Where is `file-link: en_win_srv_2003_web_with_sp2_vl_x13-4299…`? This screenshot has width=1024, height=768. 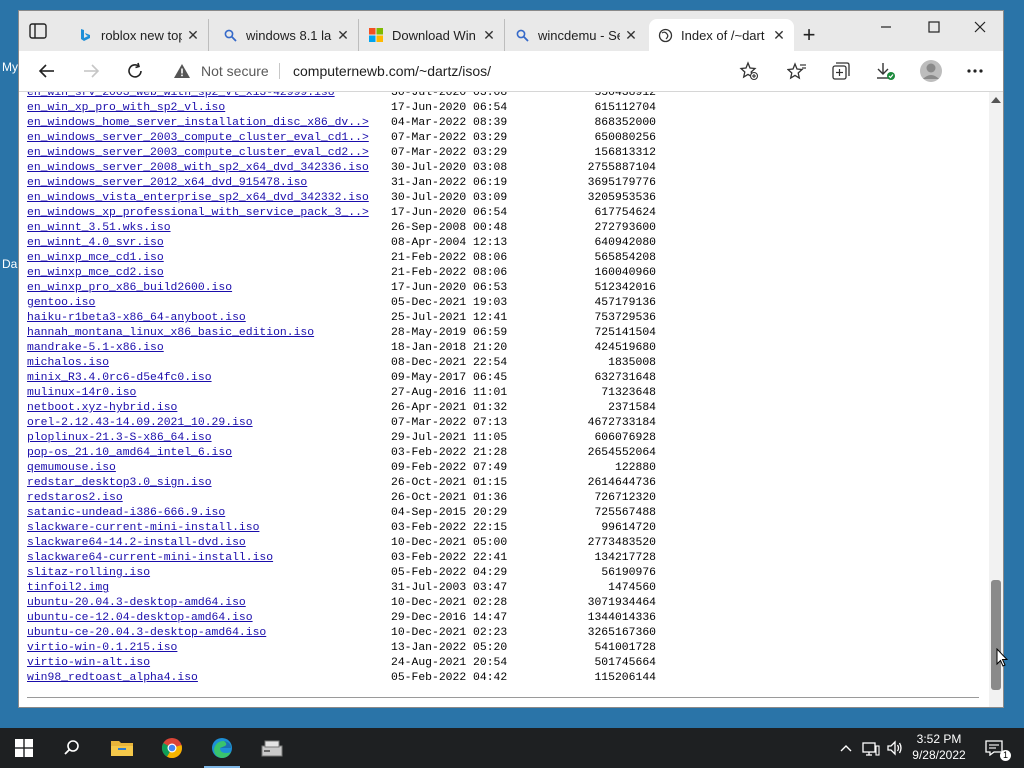 file-link: en_win_srv_2003_web_with_sp2_vl_x13-4299… is located at coordinates (181, 96).